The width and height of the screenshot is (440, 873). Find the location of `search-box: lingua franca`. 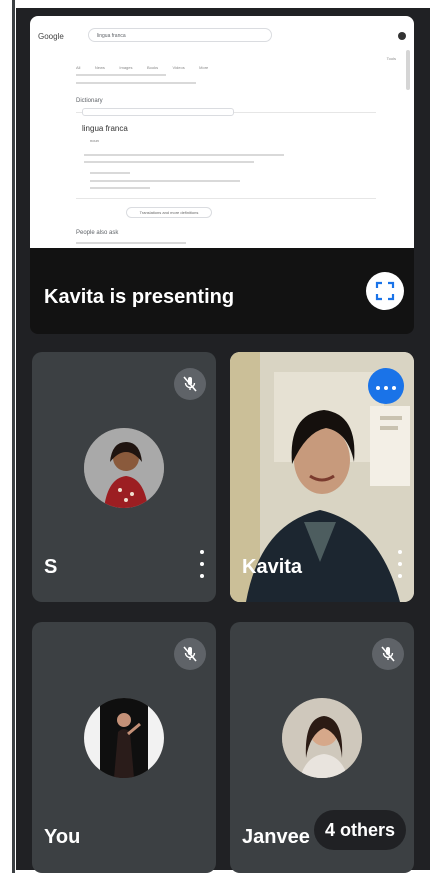

search-box: lingua franca is located at coordinates (180, 35).